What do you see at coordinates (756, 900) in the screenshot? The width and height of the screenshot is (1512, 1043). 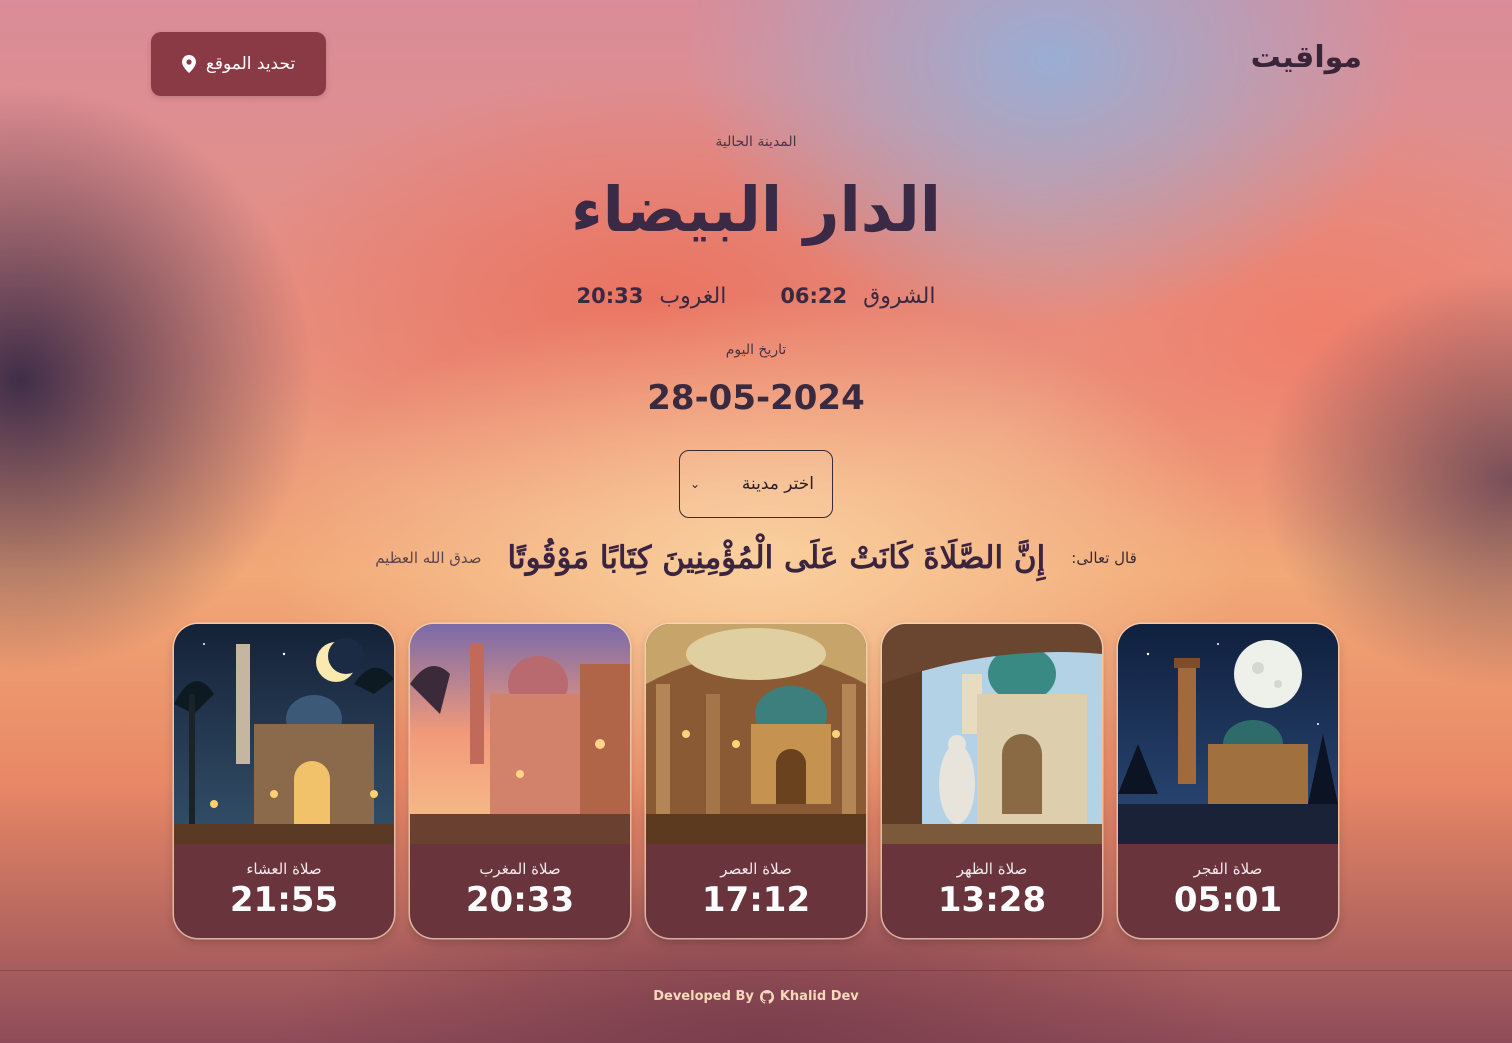 I see `prayer-time: 17:12` at bounding box center [756, 900].